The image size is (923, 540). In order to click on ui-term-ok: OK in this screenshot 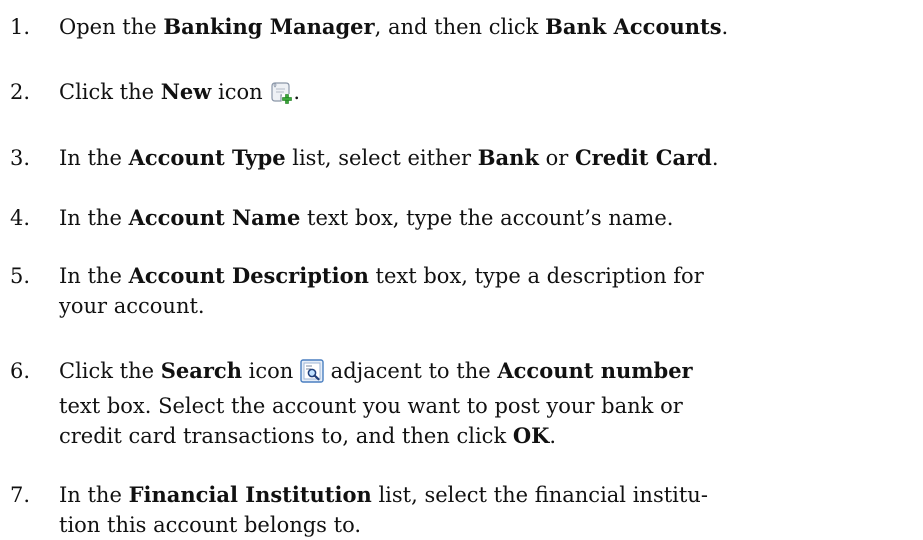, I will do `click(531, 435)`.